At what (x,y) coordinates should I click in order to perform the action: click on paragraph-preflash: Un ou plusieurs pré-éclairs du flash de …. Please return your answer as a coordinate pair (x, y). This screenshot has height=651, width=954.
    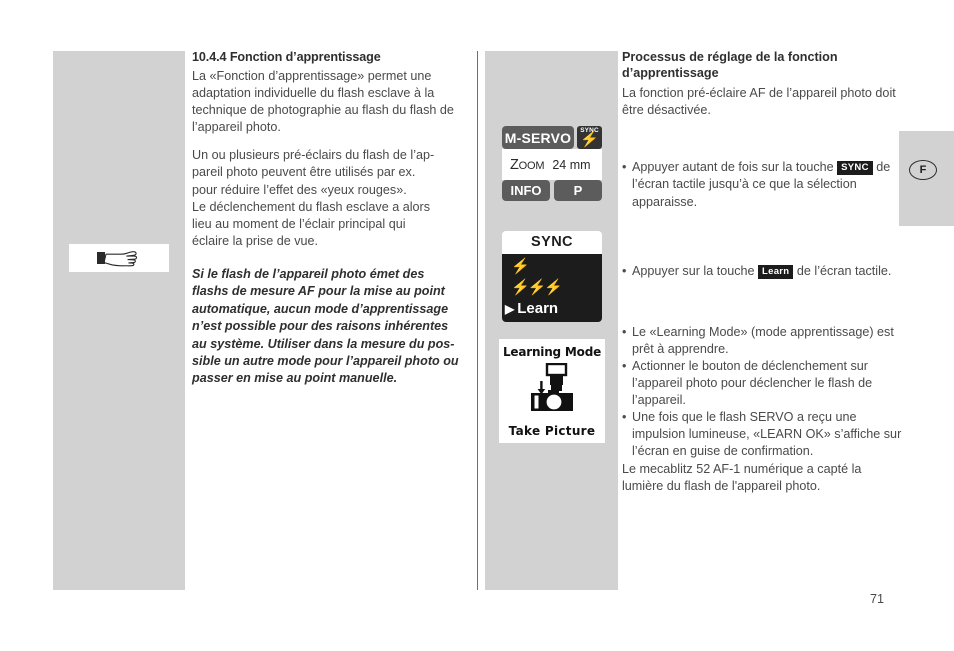
    Looking at the image, I should click on (313, 198).